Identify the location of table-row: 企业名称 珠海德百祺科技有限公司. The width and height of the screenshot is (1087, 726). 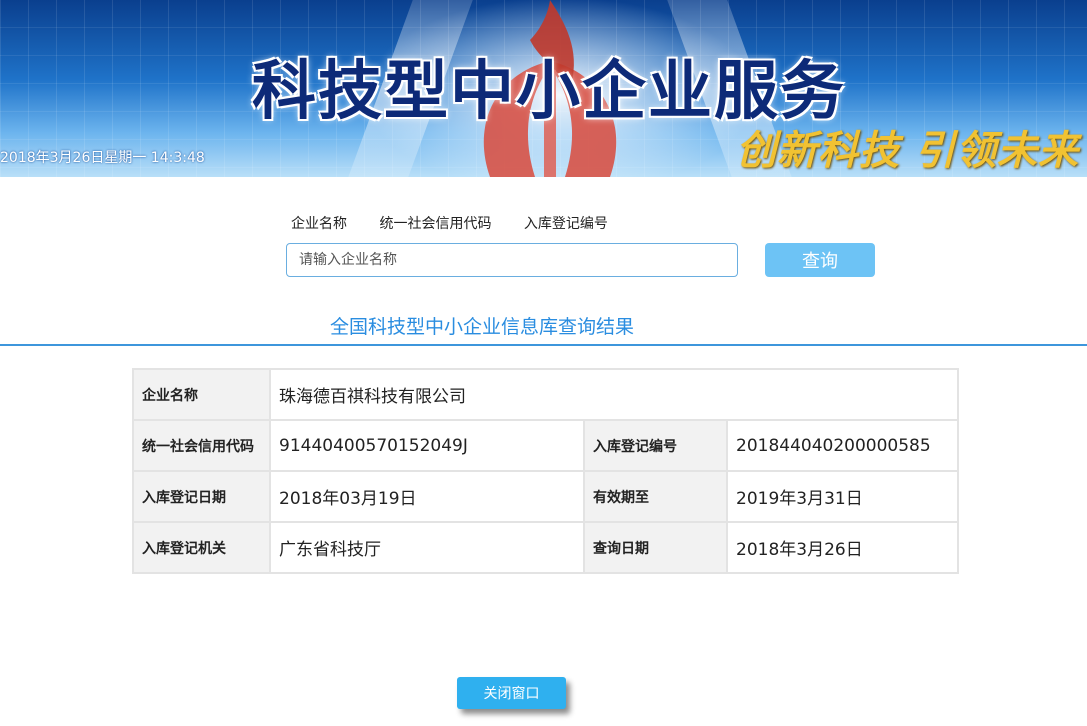
(546, 394).